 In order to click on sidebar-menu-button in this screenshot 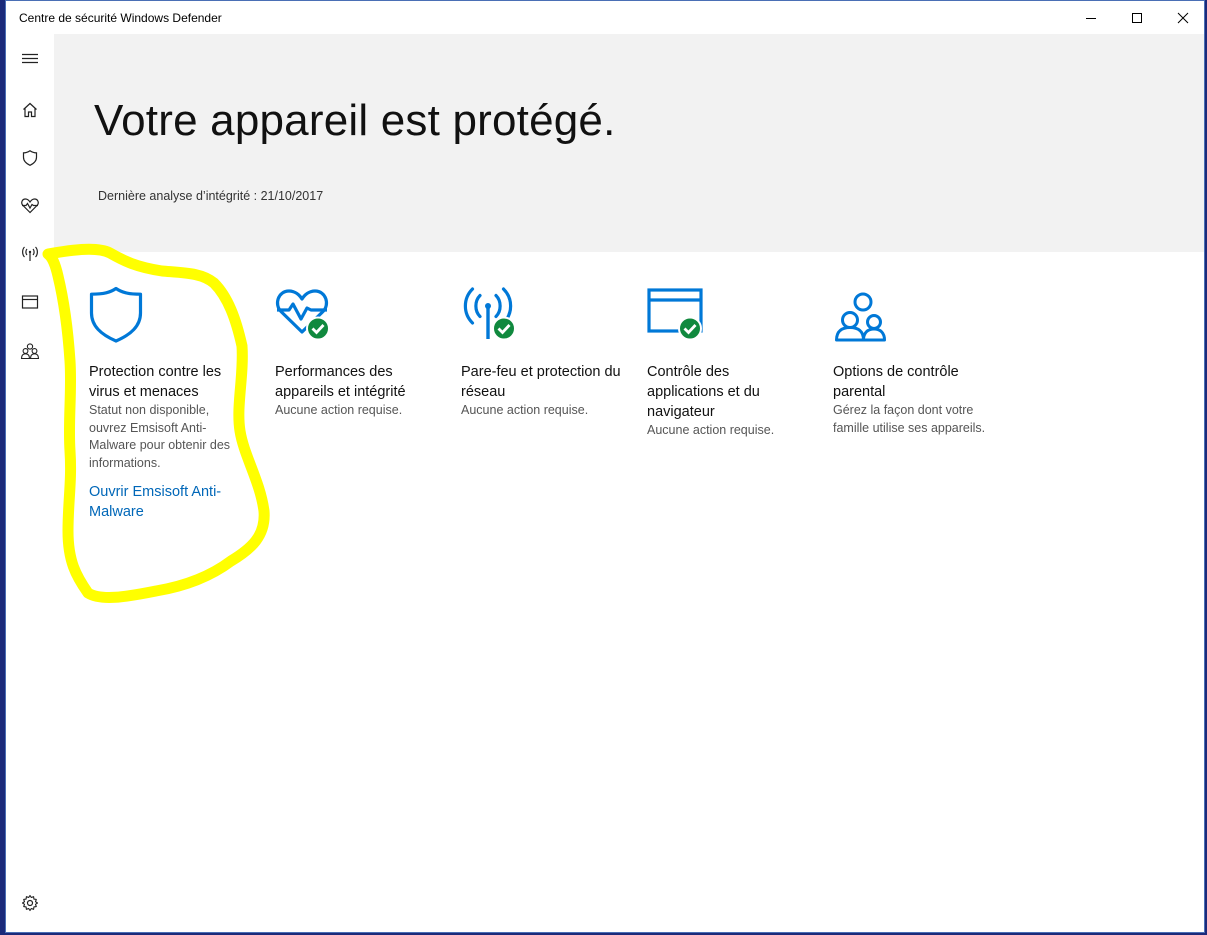, I will do `click(30, 58)`.